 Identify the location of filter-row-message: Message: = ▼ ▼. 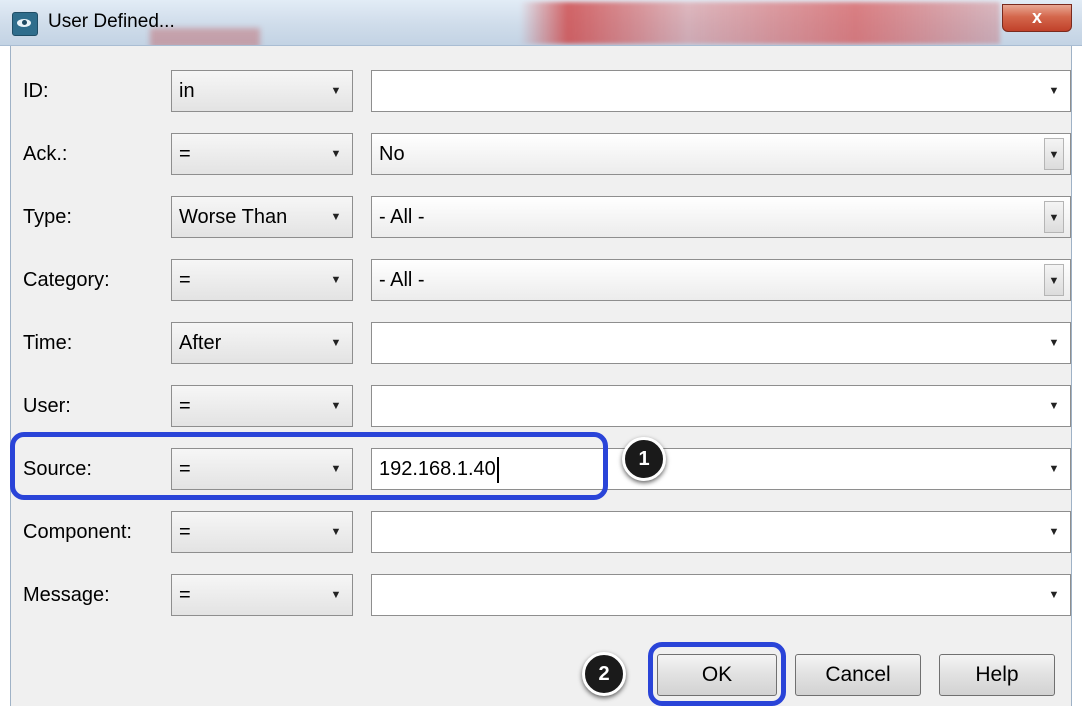
(542, 595).